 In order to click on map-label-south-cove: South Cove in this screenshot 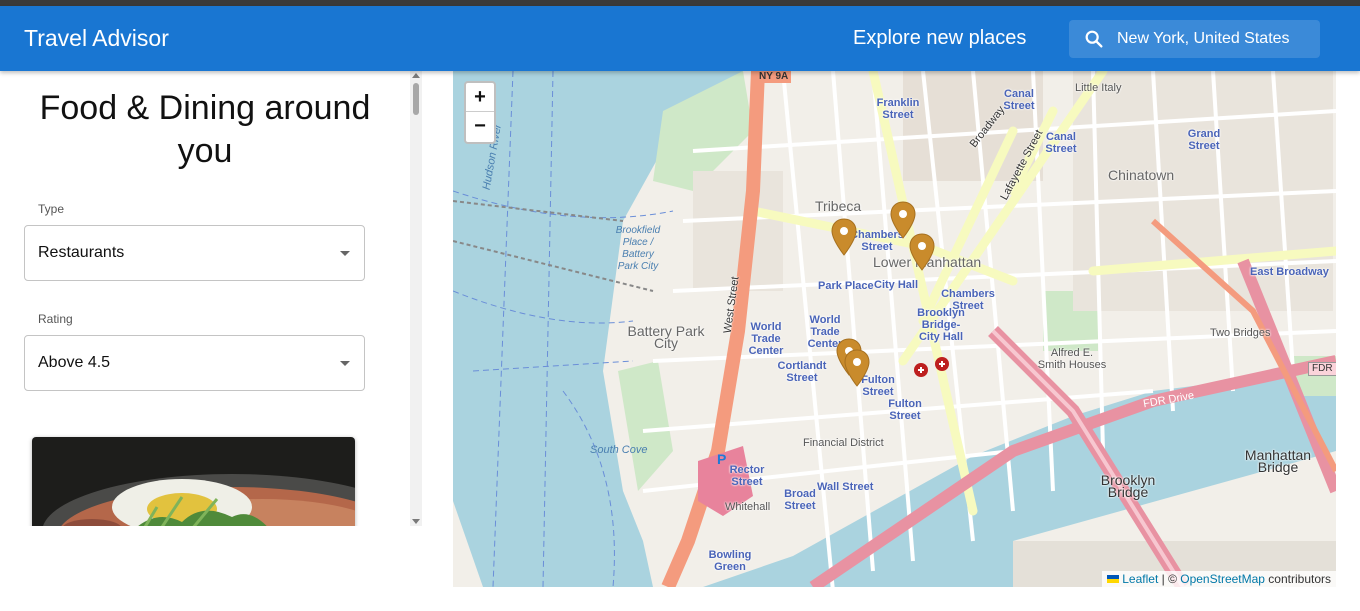, I will do `click(619, 450)`.